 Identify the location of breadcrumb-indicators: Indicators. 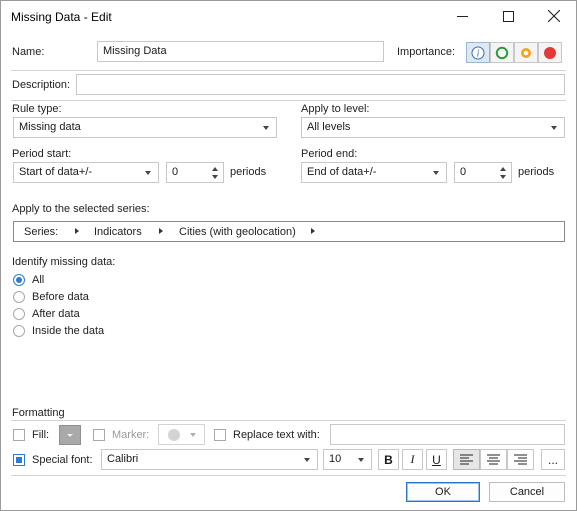
(118, 232).